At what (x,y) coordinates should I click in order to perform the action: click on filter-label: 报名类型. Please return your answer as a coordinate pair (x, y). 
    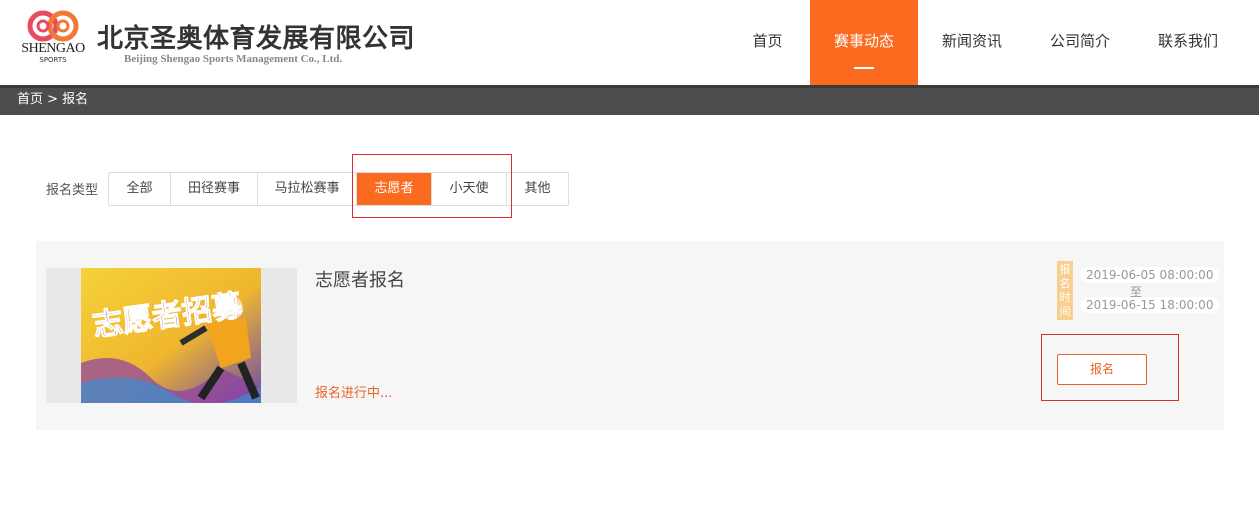
    Looking at the image, I should click on (72, 190).